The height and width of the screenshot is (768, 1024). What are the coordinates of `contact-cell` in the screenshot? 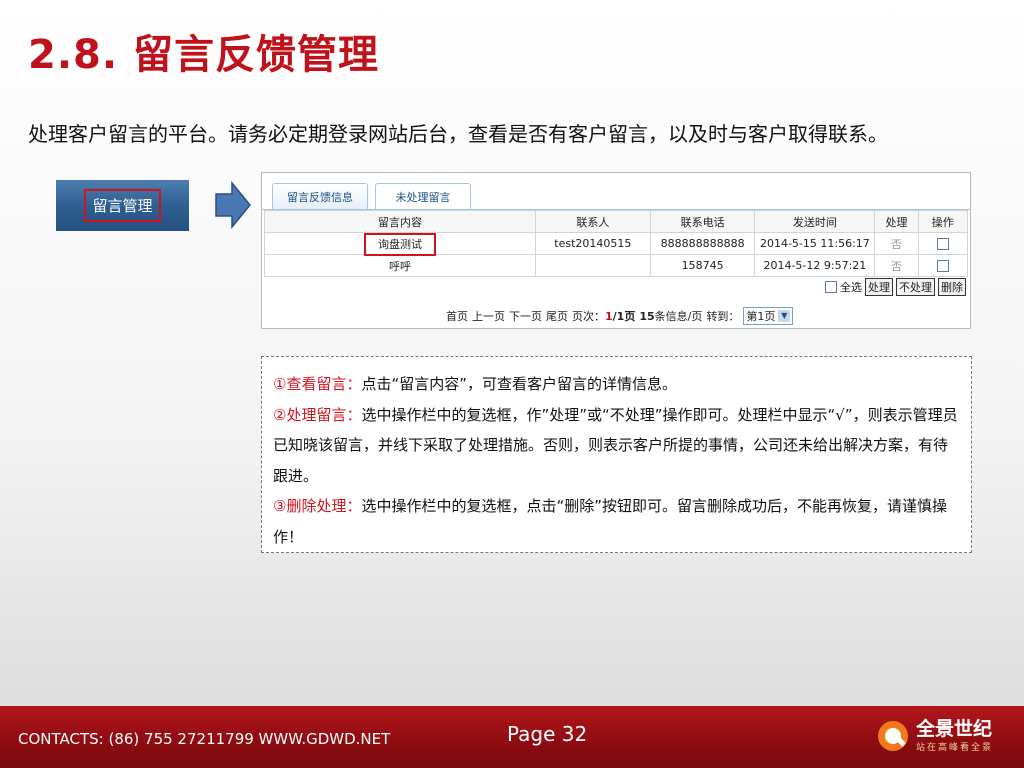 It's located at (592, 265).